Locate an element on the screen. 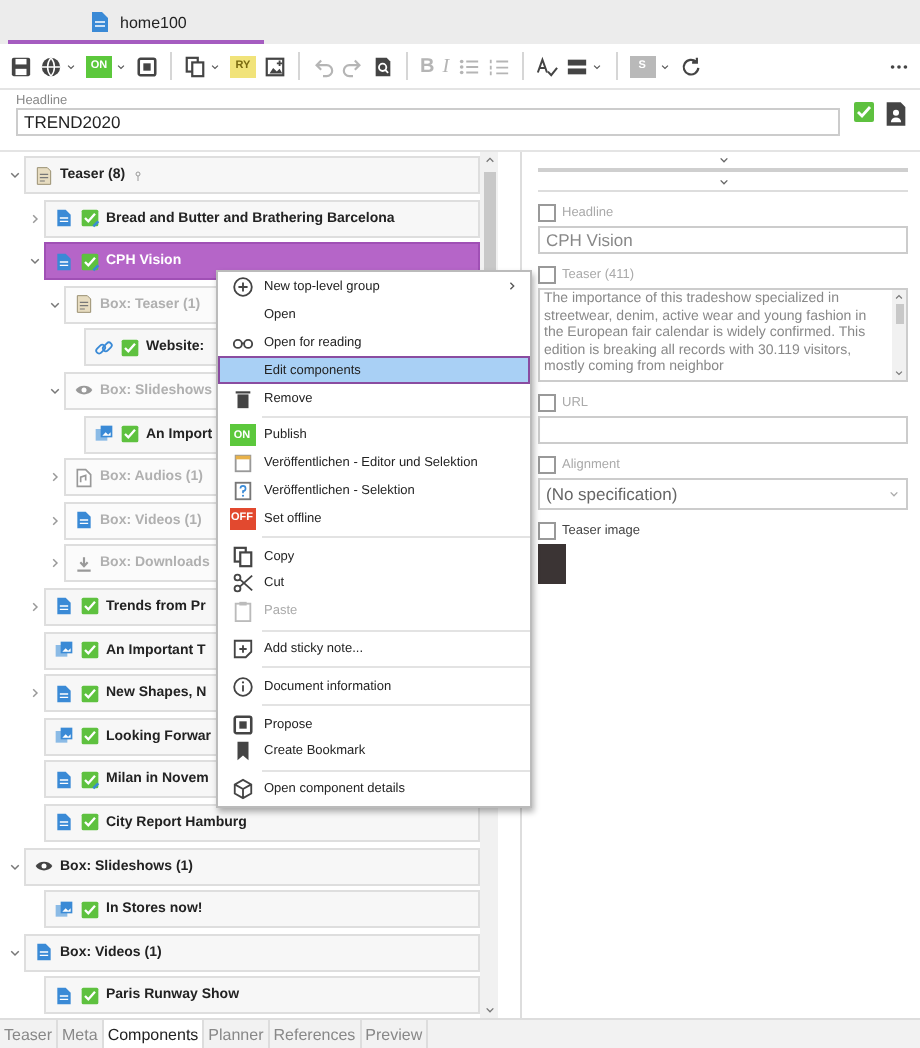 The width and height of the screenshot is (920, 1048). spellcheck-icon is located at coordinates (546, 66).